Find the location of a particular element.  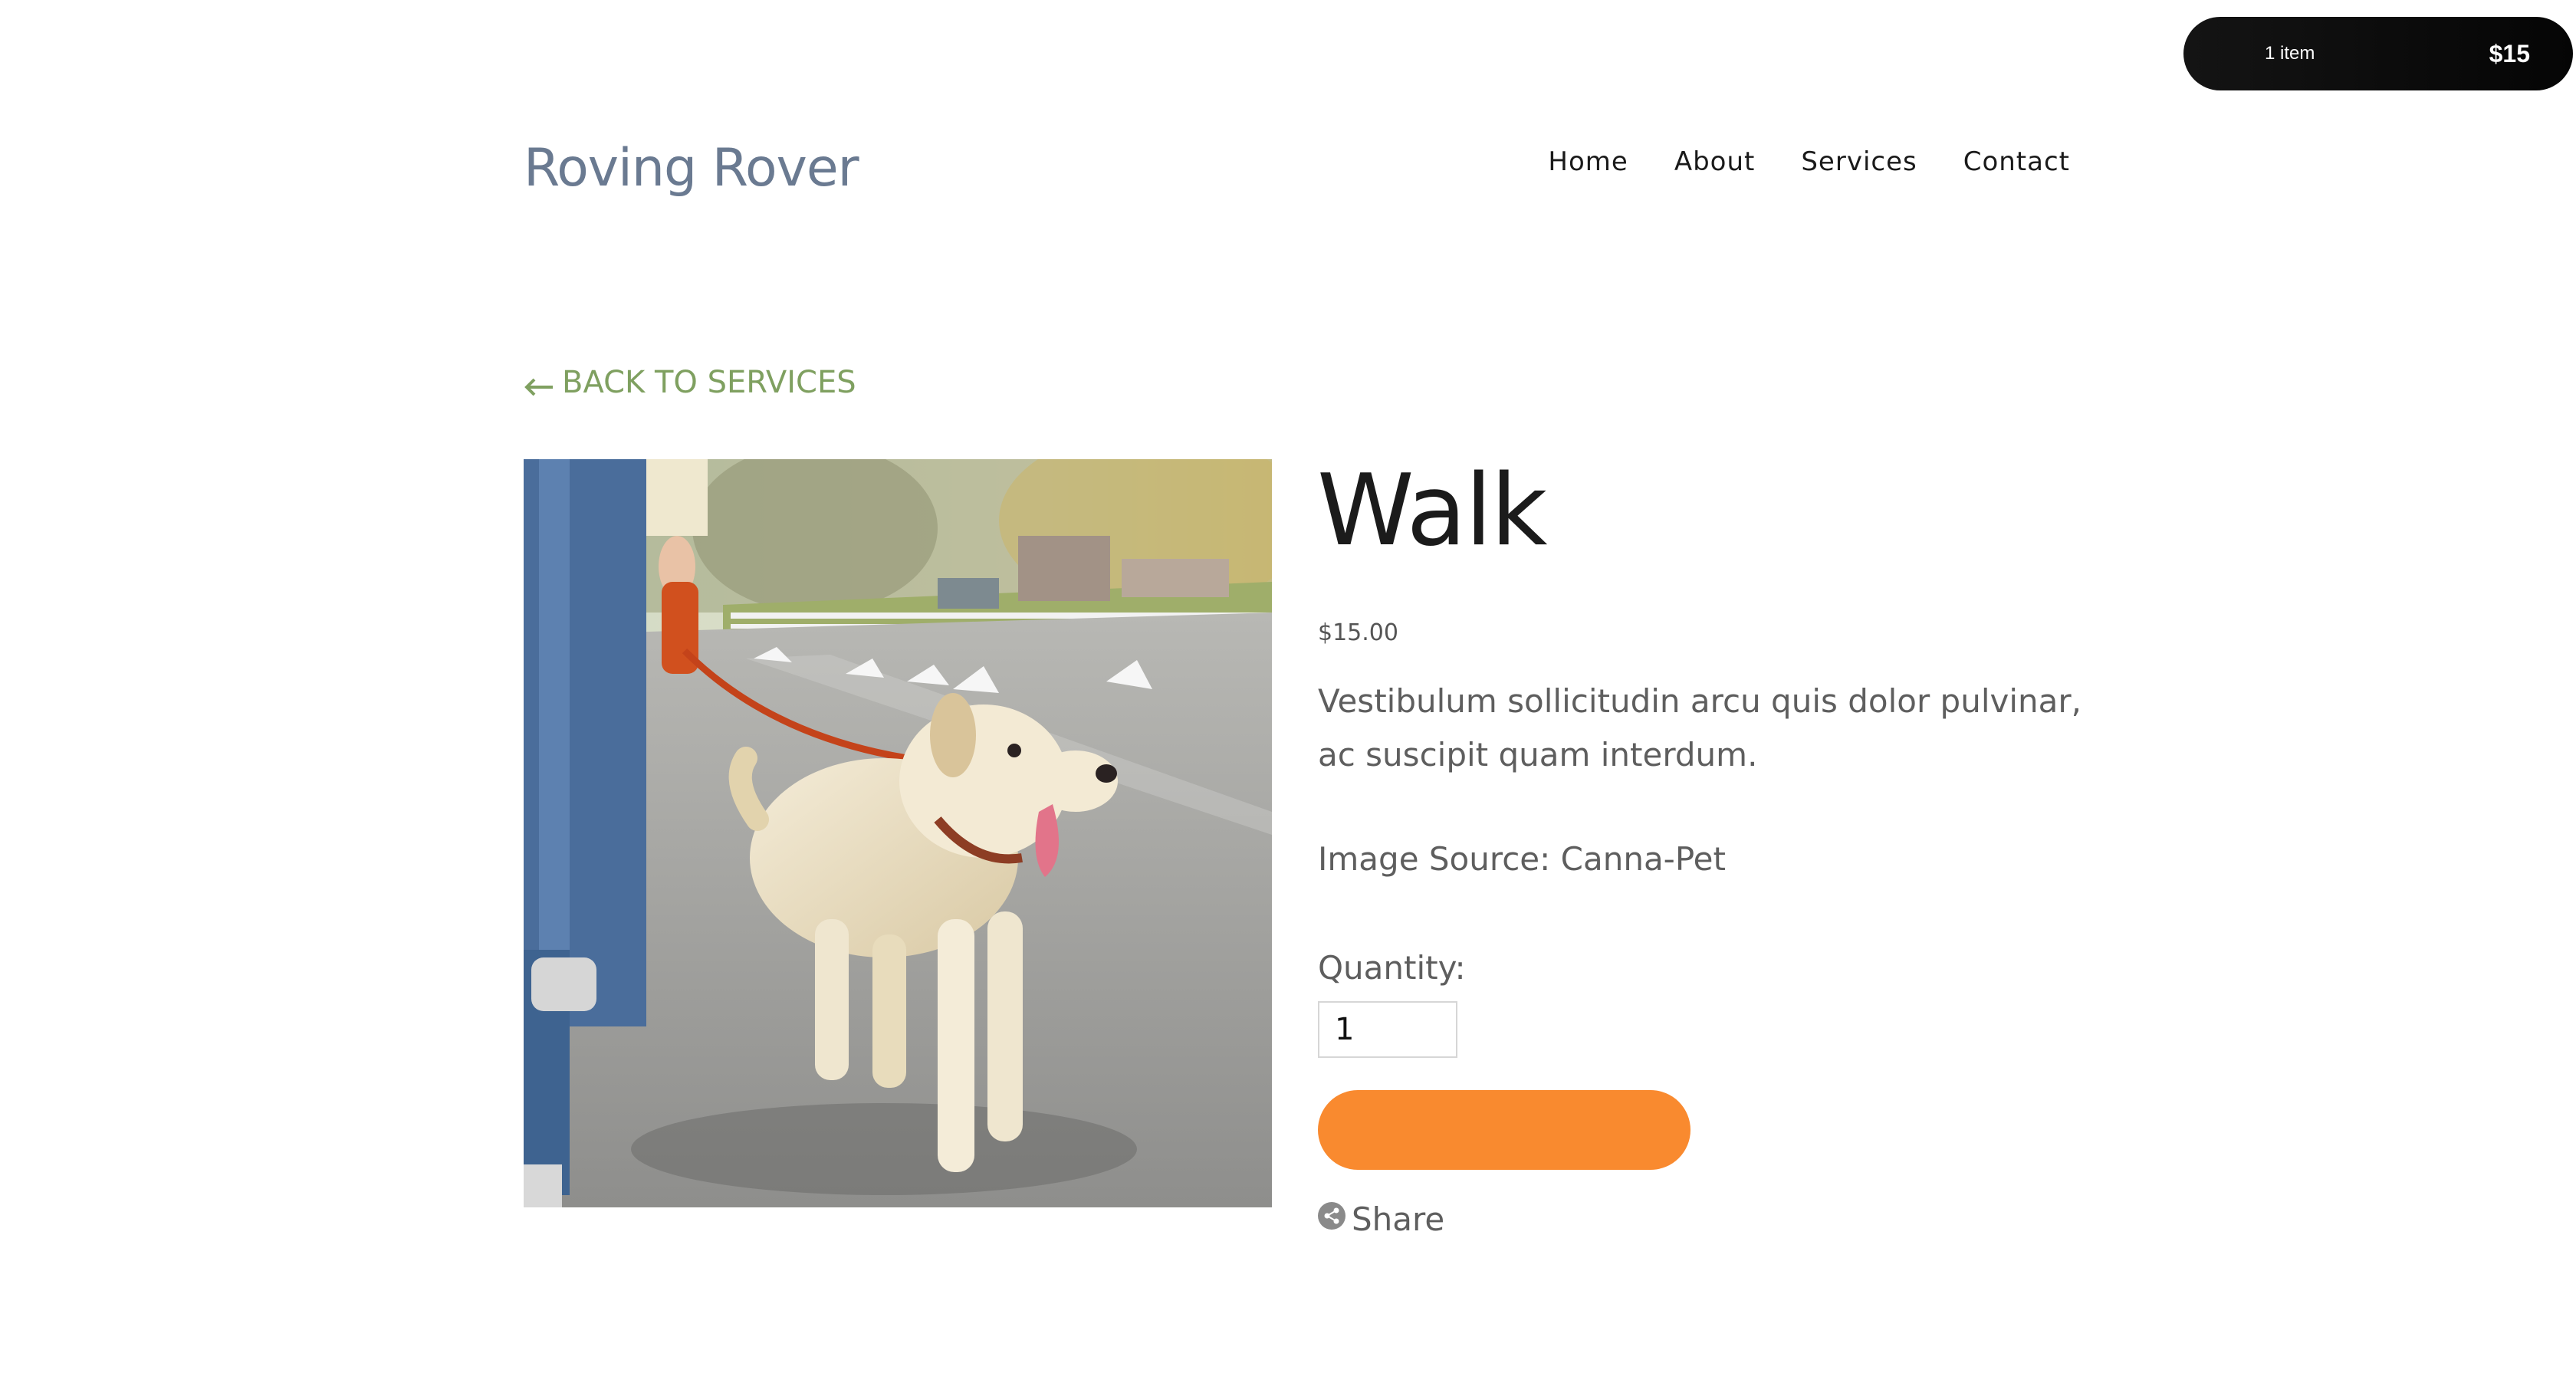

add-to-cart-button is located at coordinates (1504, 1130).